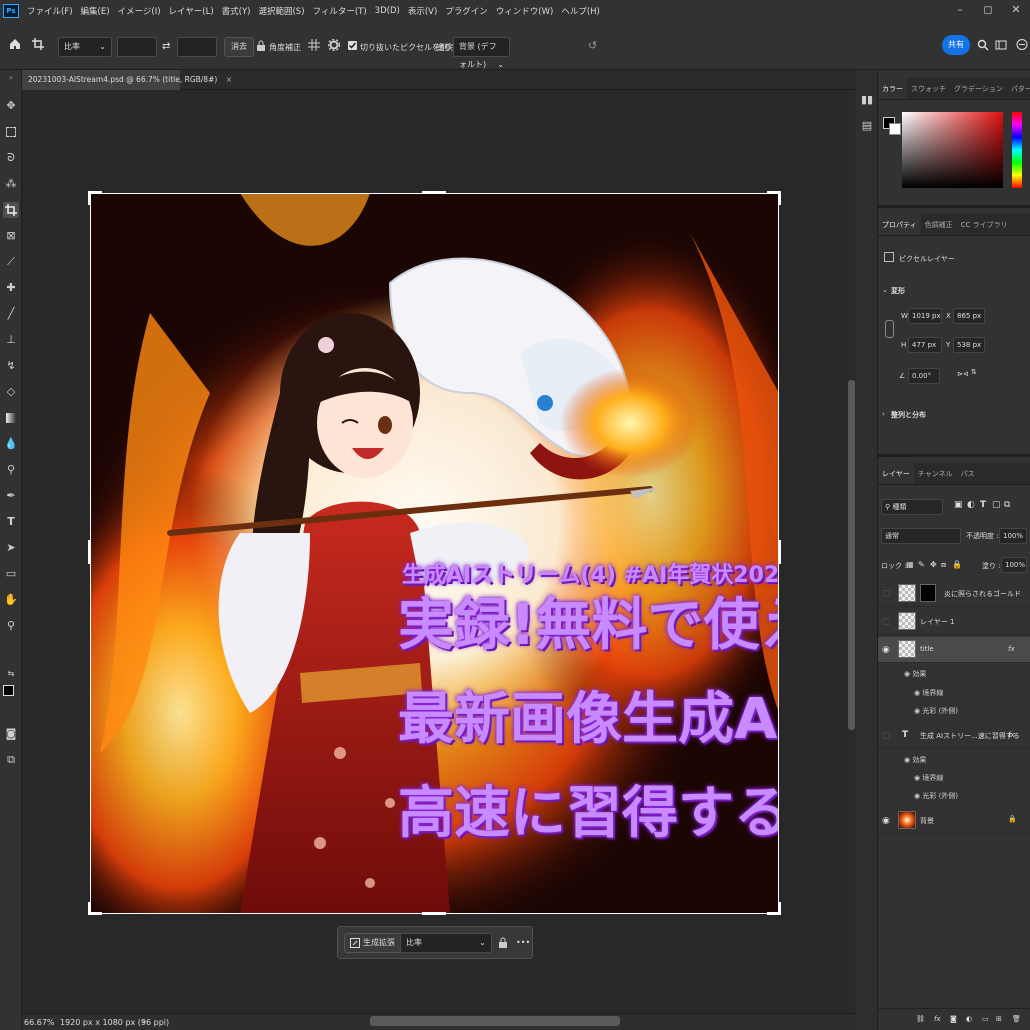  Describe the element at coordinates (11, 366) in the screenshot. I see `history-brush-tool-icon: ↯` at that location.